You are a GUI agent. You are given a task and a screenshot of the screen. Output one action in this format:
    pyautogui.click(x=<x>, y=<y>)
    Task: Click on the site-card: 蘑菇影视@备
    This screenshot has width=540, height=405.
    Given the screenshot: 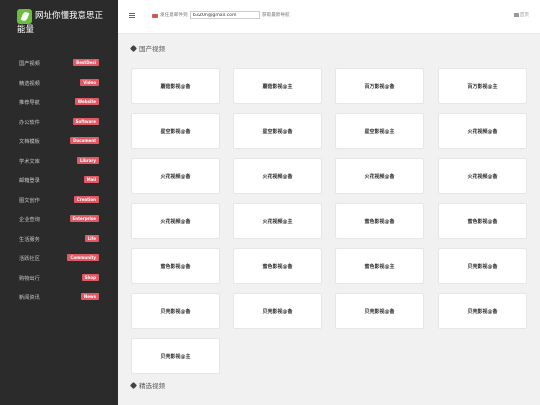 What is the action you would take?
    pyautogui.click(x=175, y=86)
    